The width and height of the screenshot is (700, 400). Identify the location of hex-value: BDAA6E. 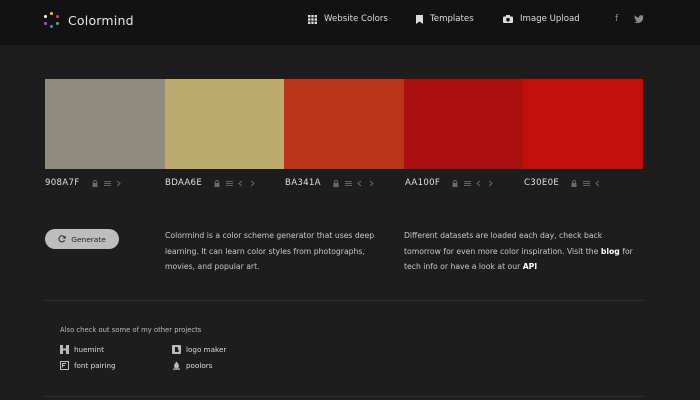
(183, 183).